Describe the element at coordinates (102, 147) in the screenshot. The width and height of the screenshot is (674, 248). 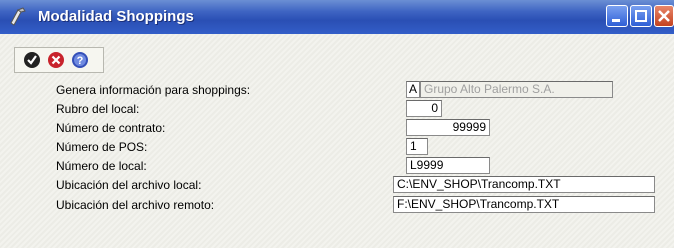
I see `pos-label: Número de POS:` at that location.